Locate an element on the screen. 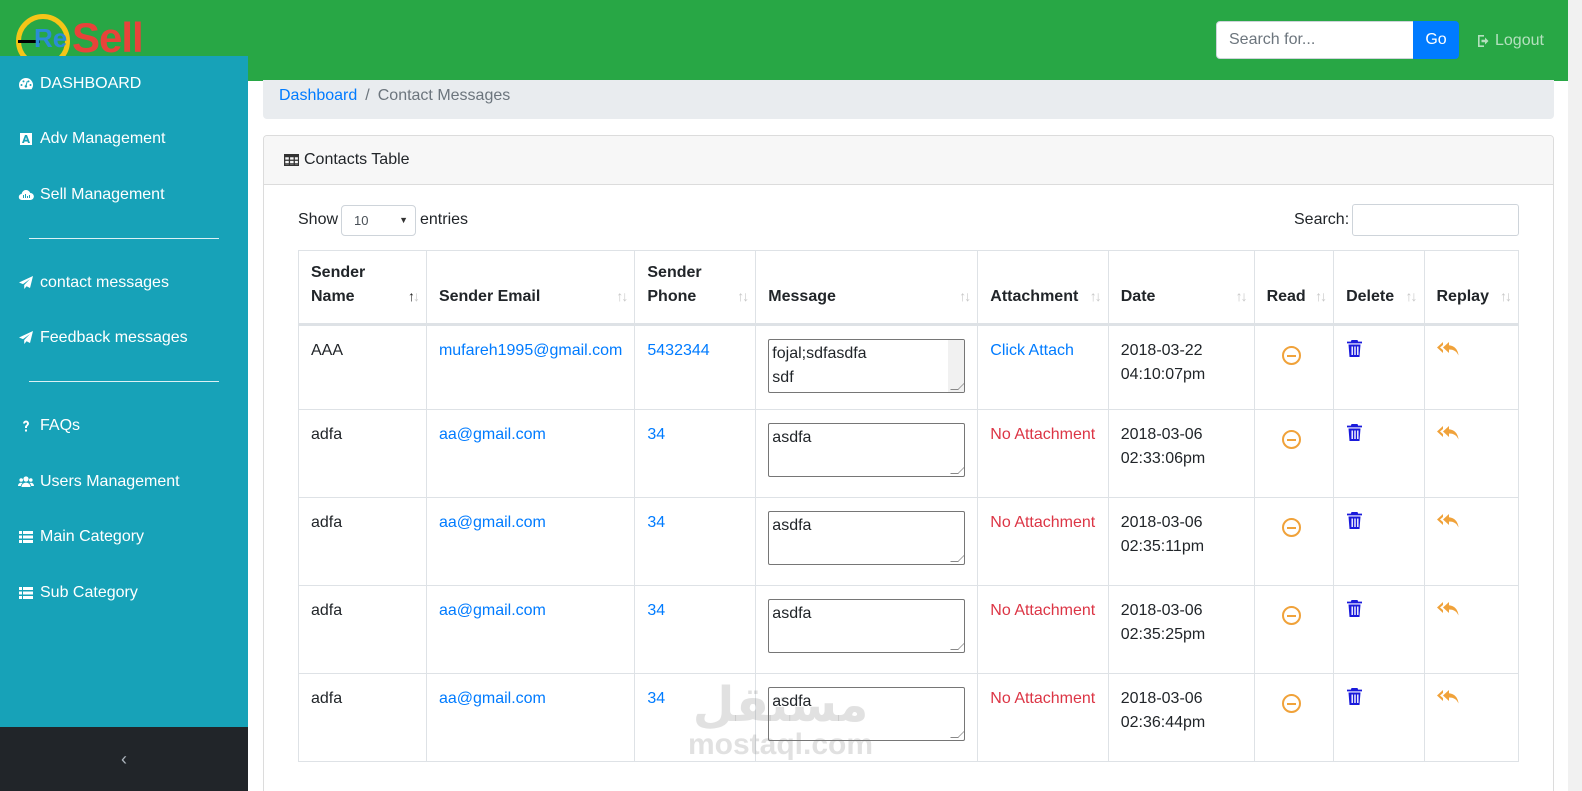 The height and width of the screenshot is (791, 1582). sort-asc-icon: ↑↓ is located at coordinates (413, 296).